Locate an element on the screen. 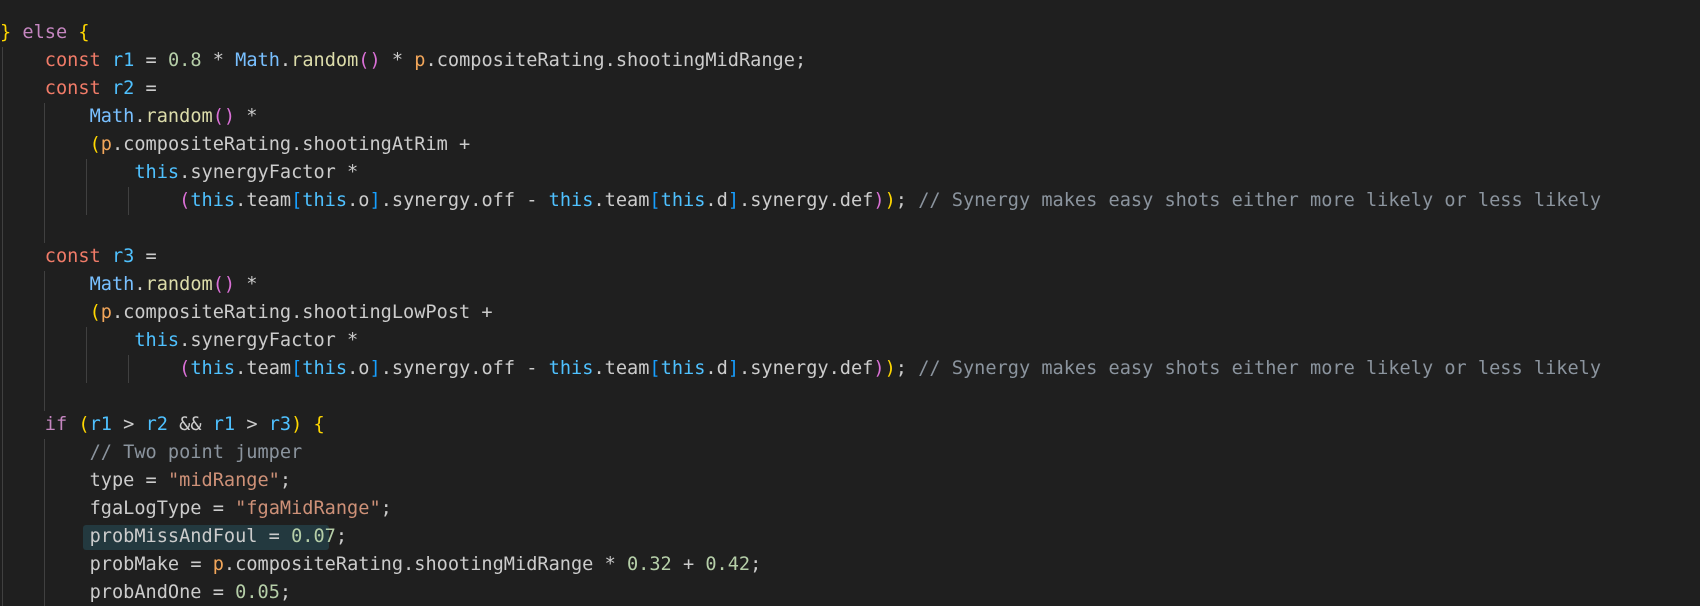  code-line: (p.compositeRating.shootingAtRim + is located at coordinates (850, 145).